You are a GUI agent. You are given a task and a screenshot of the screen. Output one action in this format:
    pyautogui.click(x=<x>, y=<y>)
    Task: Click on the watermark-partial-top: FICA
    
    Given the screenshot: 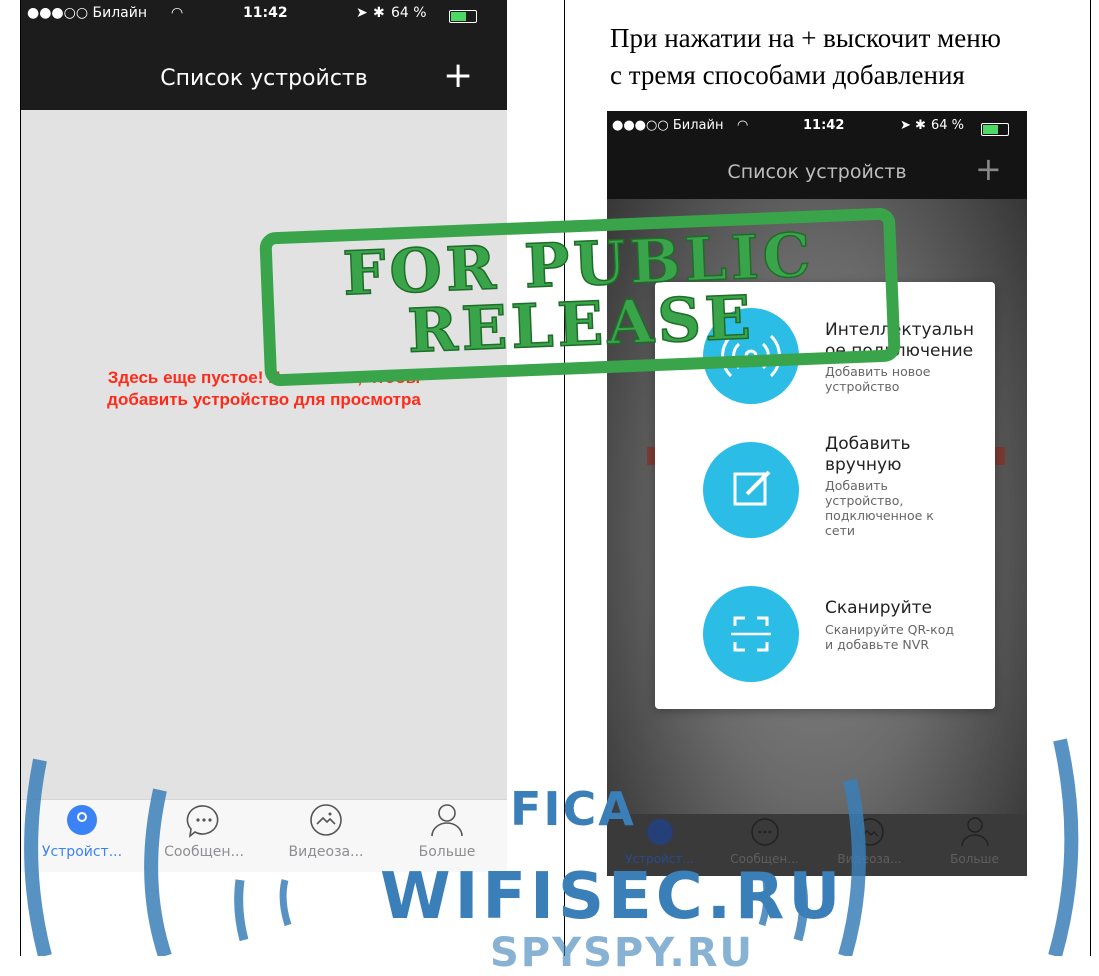 What is the action you would take?
    pyautogui.click(x=573, y=809)
    